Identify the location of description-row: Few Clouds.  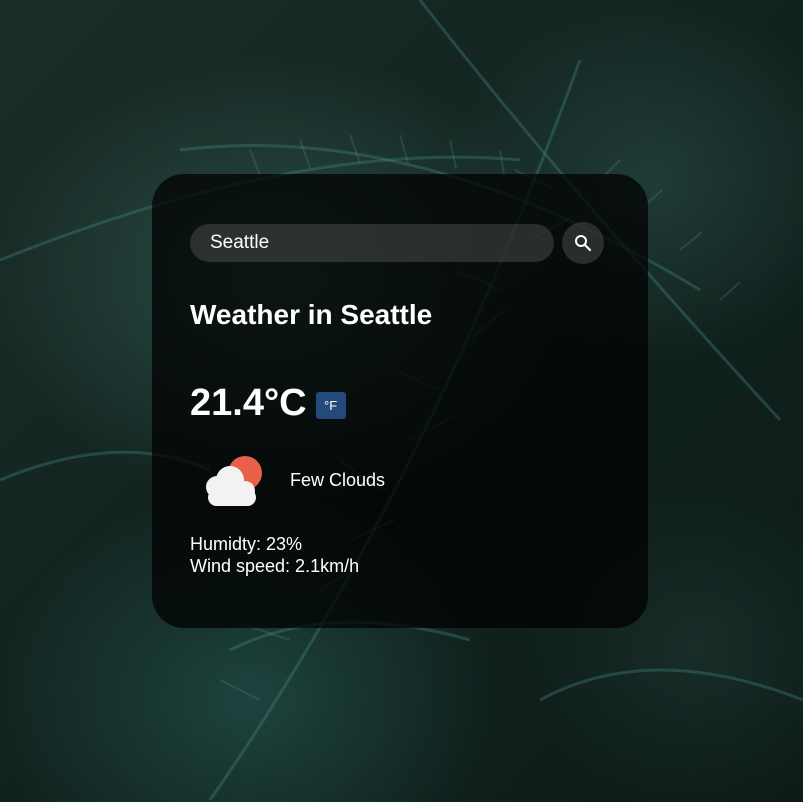
(400, 480).